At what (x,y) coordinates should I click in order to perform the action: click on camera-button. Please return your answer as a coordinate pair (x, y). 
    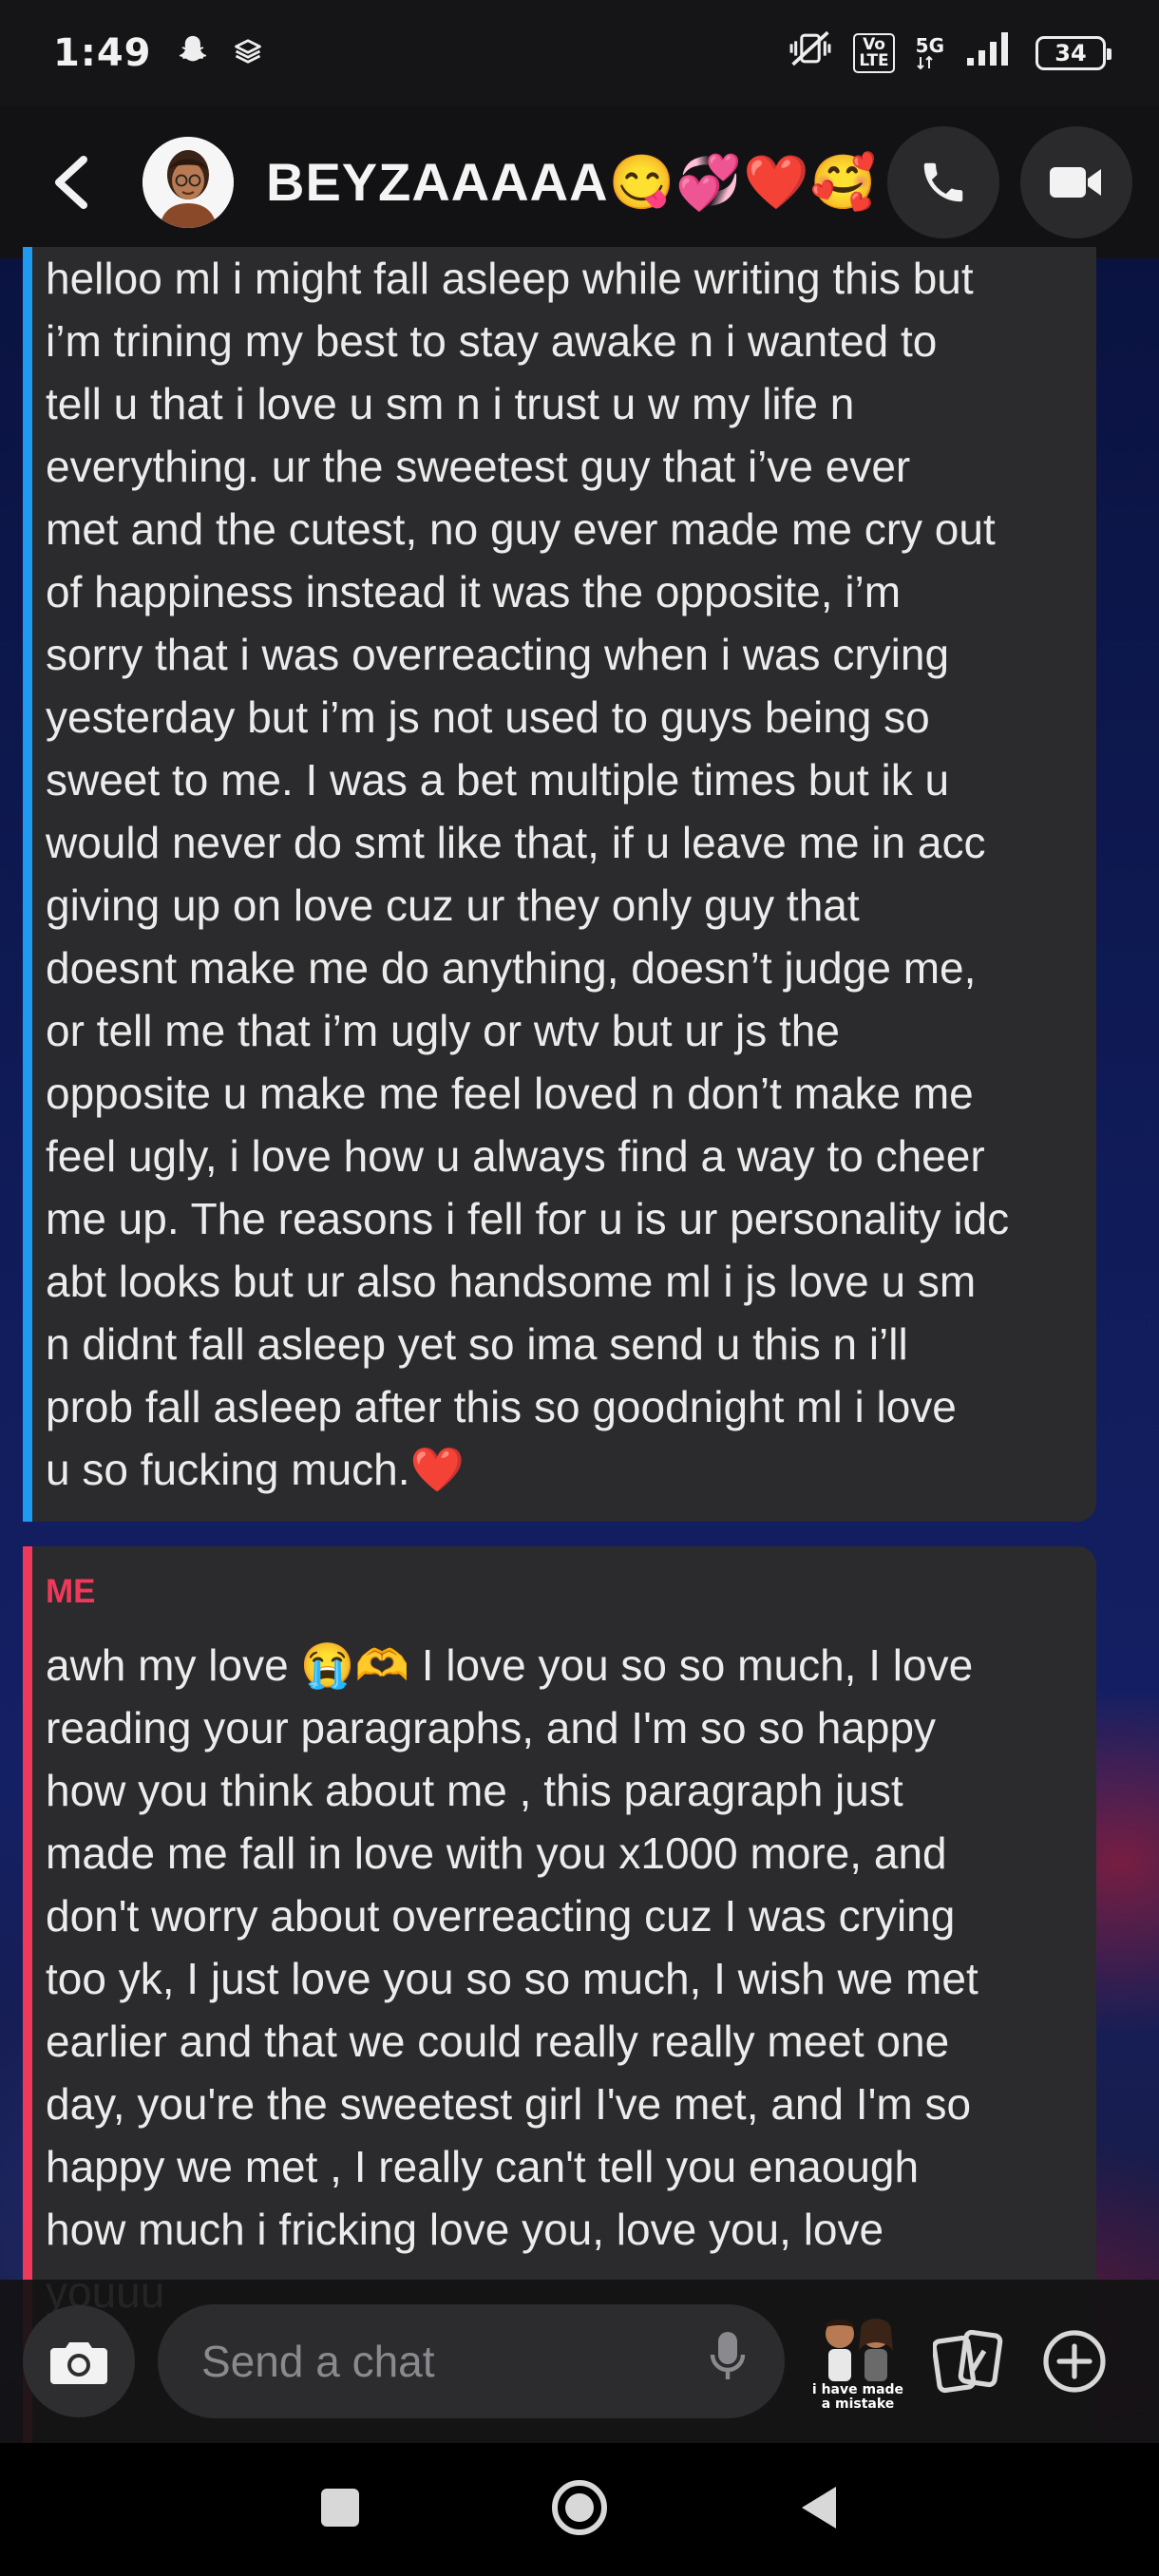
    Looking at the image, I should click on (79, 2361).